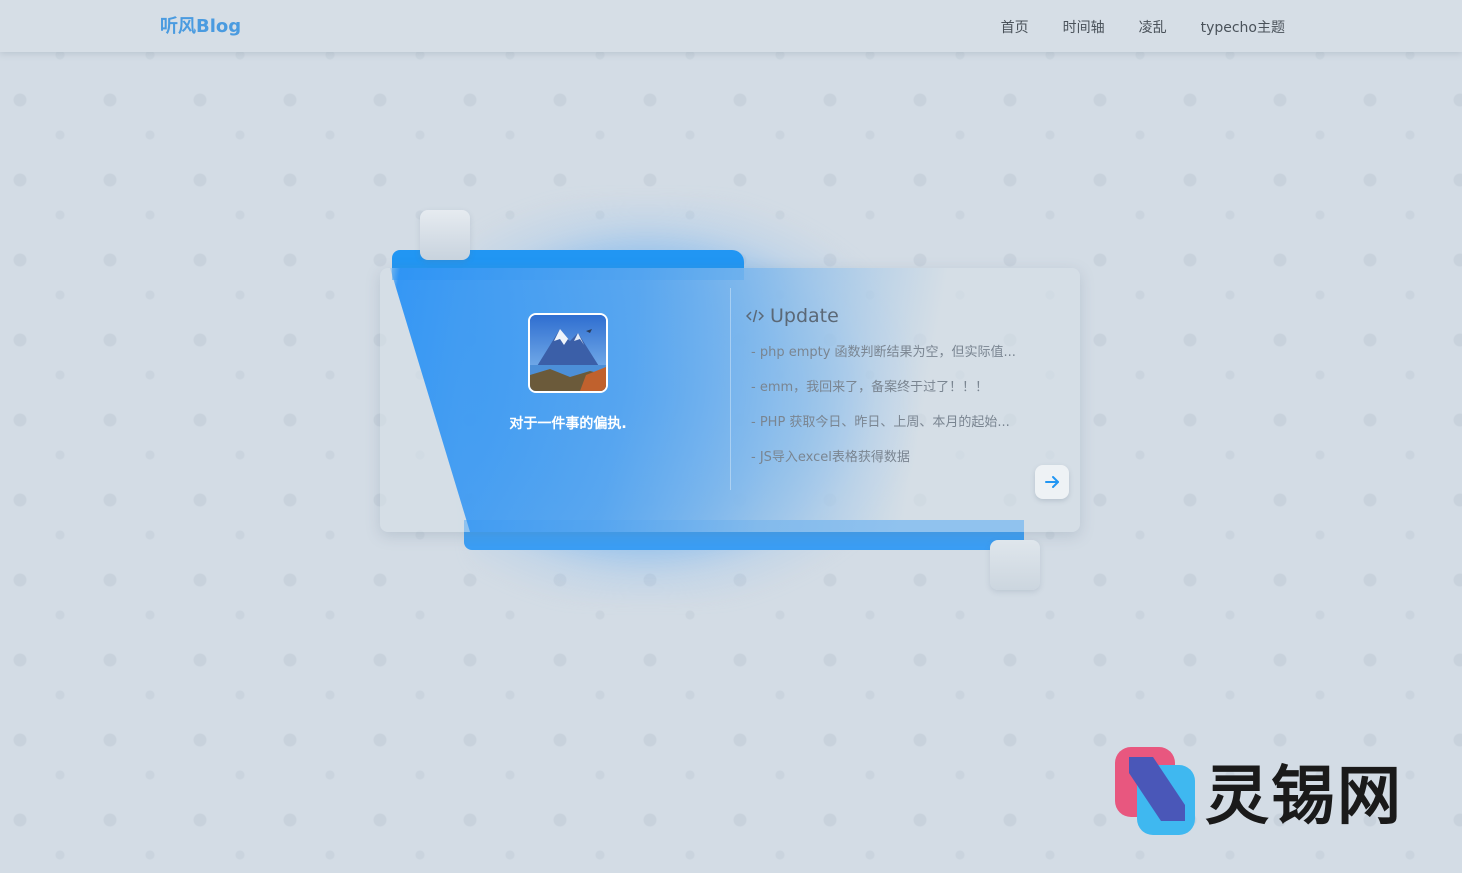 Image resolution: width=1462 pixels, height=873 pixels. I want to click on update-title: Update, so click(804, 316).